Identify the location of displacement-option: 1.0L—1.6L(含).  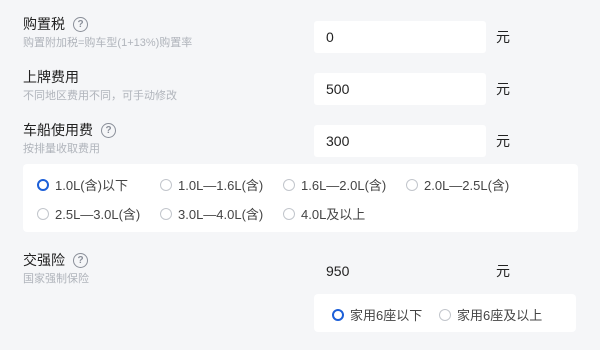
(211, 184).